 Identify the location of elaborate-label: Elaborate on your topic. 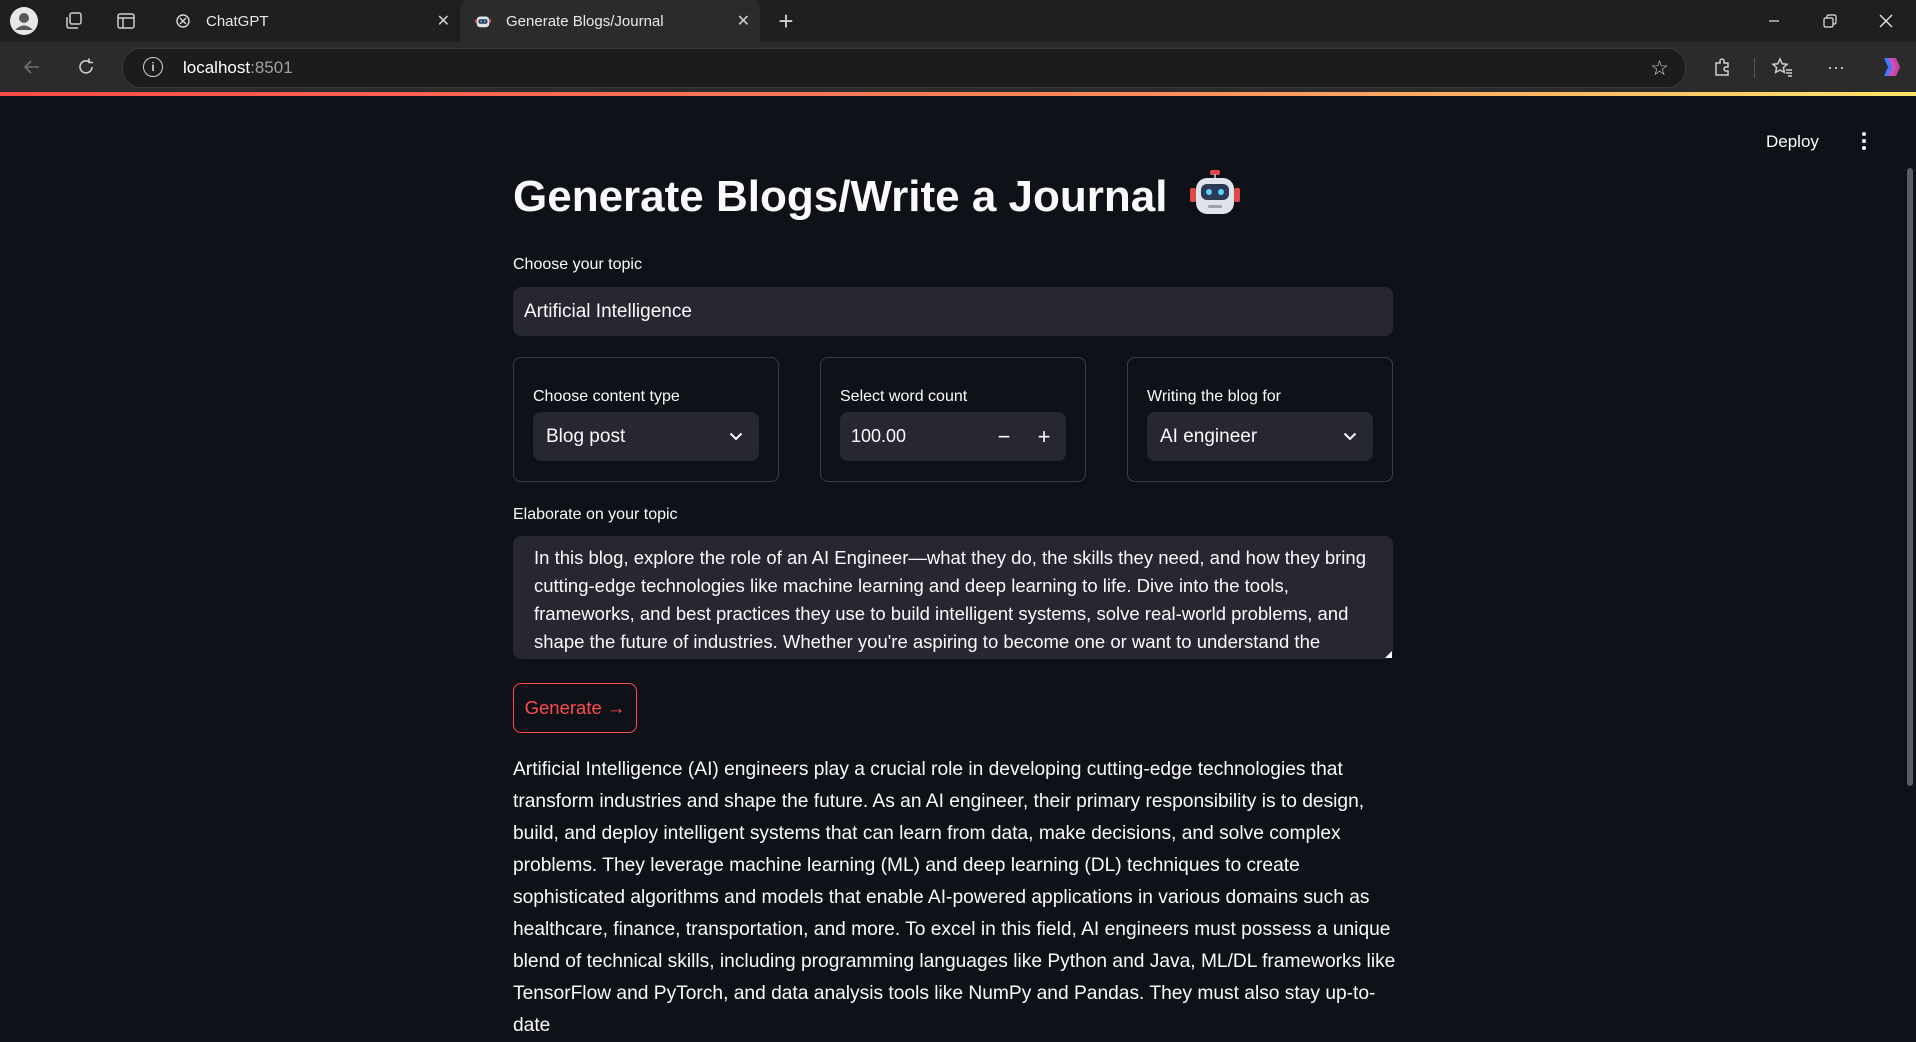
(595, 514).